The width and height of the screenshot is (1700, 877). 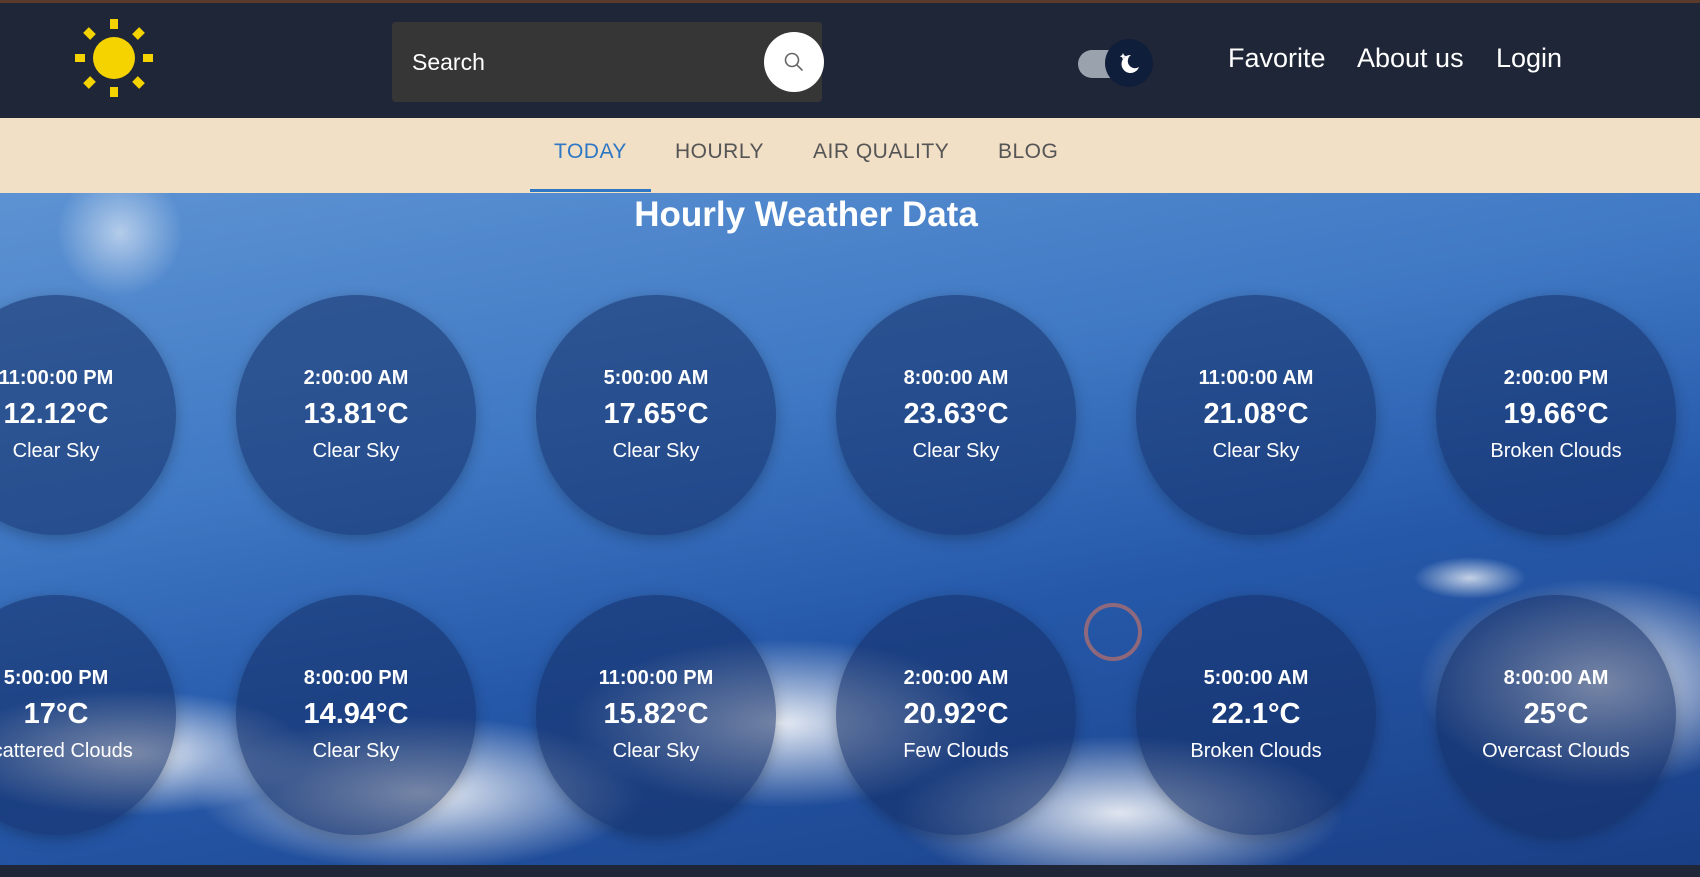 I want to click on card-temperature: 23.63°C, so click(x=956, y=414).